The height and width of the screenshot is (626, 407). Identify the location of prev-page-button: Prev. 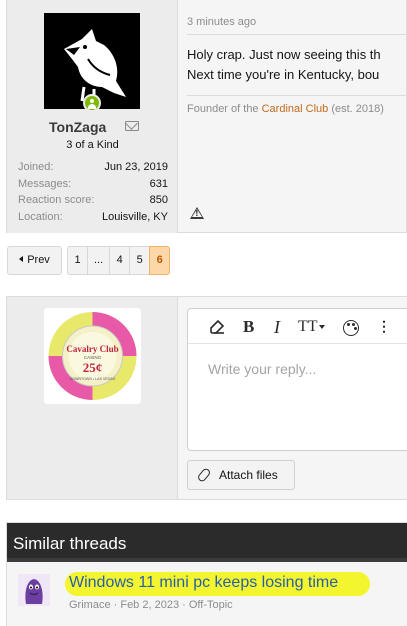
(34, 260).